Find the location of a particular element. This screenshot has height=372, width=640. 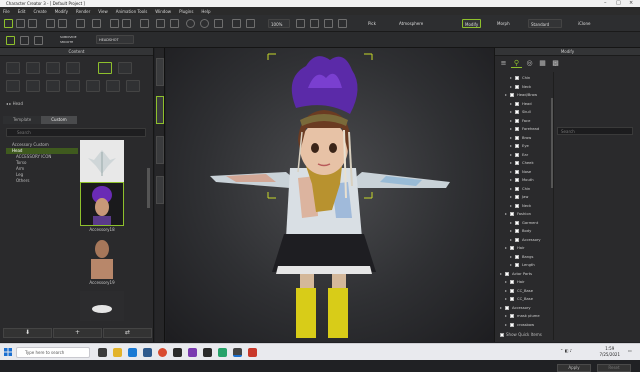

export-icon is located at coordinates (62, 23).